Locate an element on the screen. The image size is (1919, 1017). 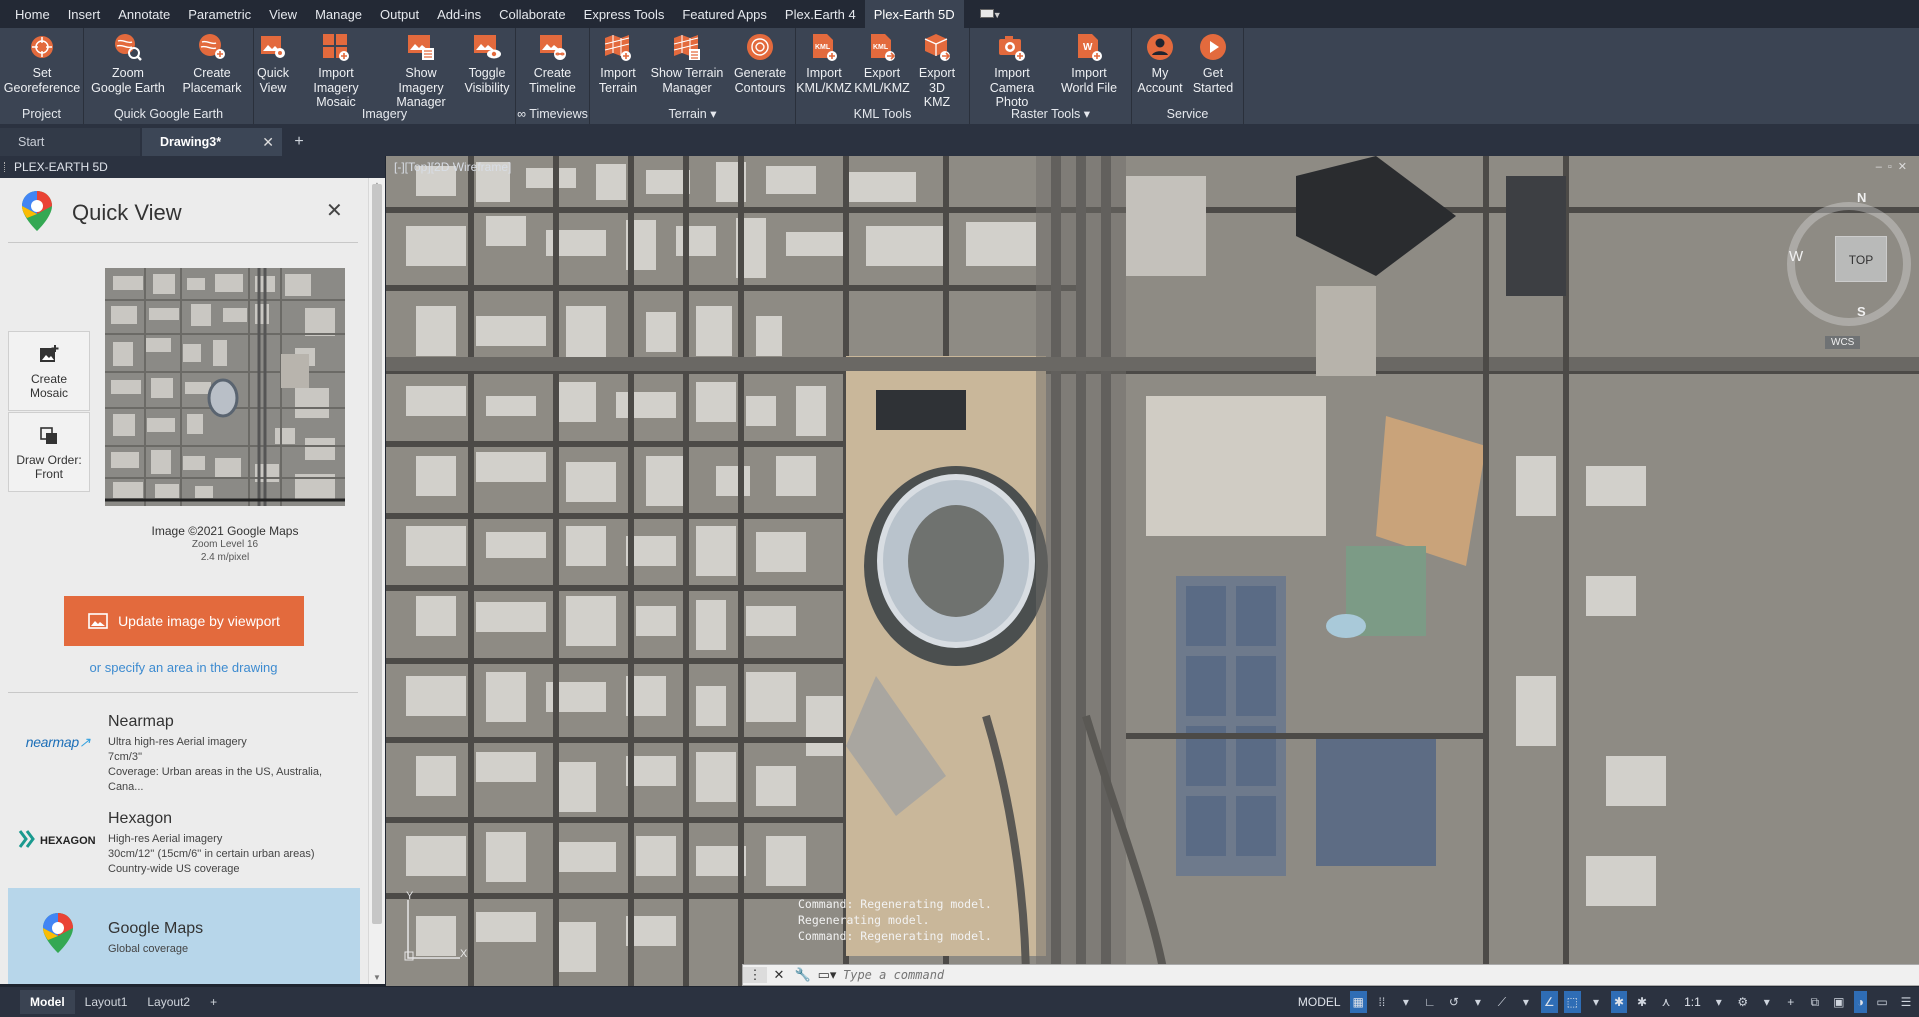
scrollbar-thumb is located at coordinates (377, 554).